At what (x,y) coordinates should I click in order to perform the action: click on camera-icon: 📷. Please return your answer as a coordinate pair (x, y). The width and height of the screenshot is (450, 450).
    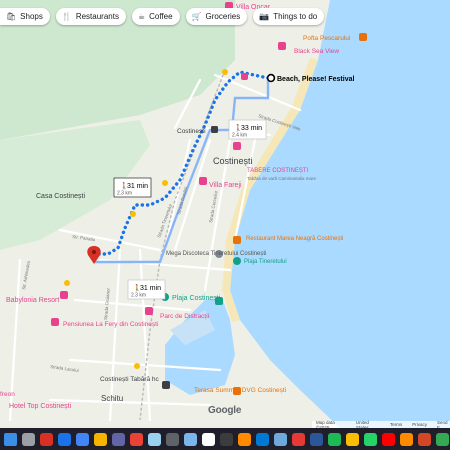
    Looking at the image, I should click on (264, 16).